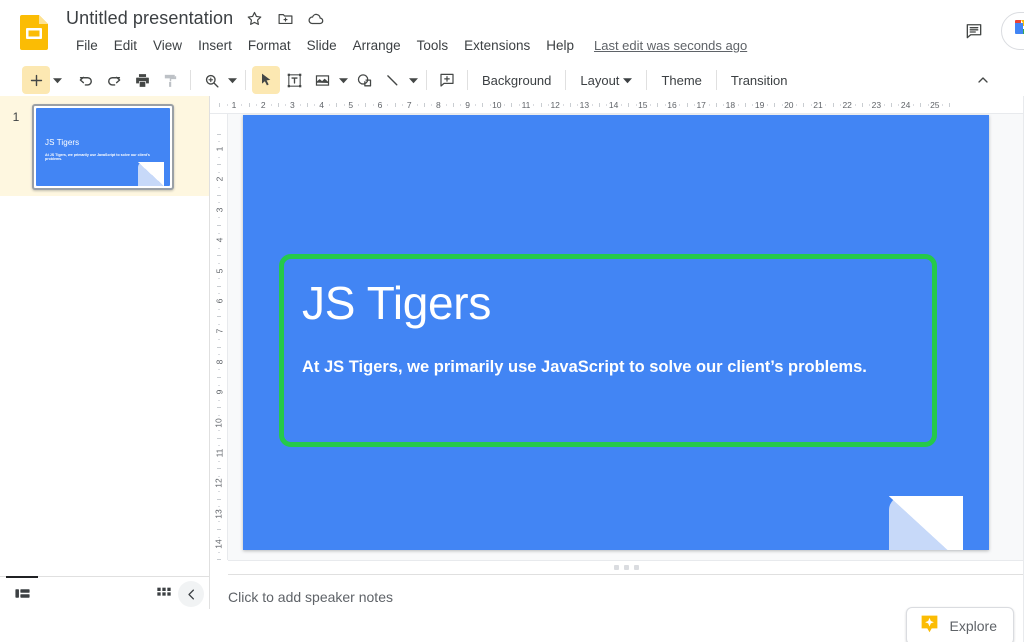 The height and width of the screenshot is (642, 1024). I want to click on vertical-ruler: 1 2 3 4 5 6 7 8 9 10 11 12 13 14, so click(219, 337).